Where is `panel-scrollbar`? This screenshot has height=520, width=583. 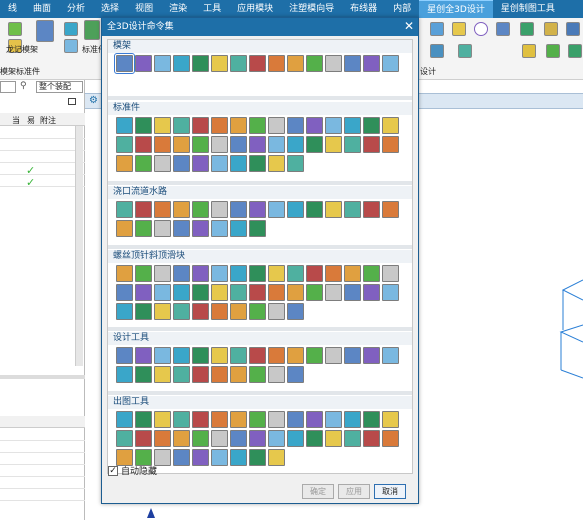 panel-scrollbar is located at coordinates (79, 246).